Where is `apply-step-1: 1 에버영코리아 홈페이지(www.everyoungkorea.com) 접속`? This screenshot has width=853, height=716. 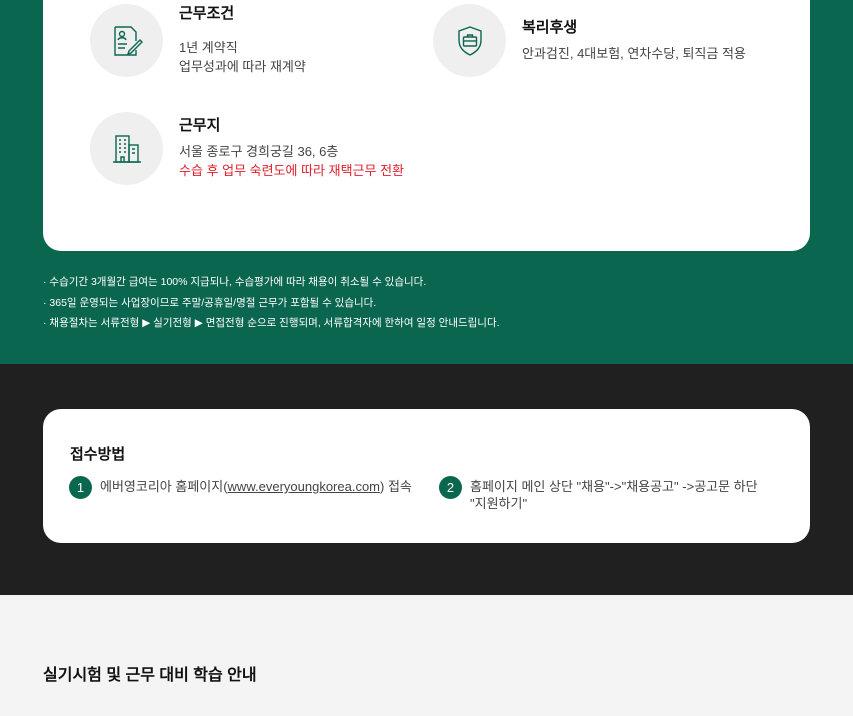 apply-step-1: 1 에버영코리아 홈페이지(www.everyoungkorea.com) 접속 is located at coordinates (240, 487).